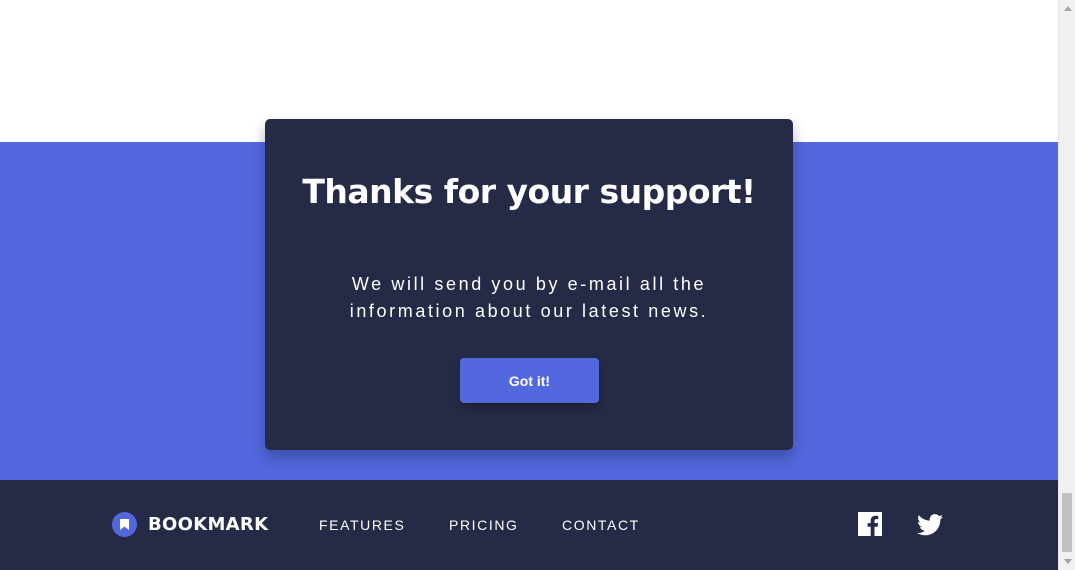 This screenshot has height=570, width=1075. What do you see at coordinates (1067, 522) in the screenshot?
I see `scroll-thumb` at bounding box center [1067, 522].